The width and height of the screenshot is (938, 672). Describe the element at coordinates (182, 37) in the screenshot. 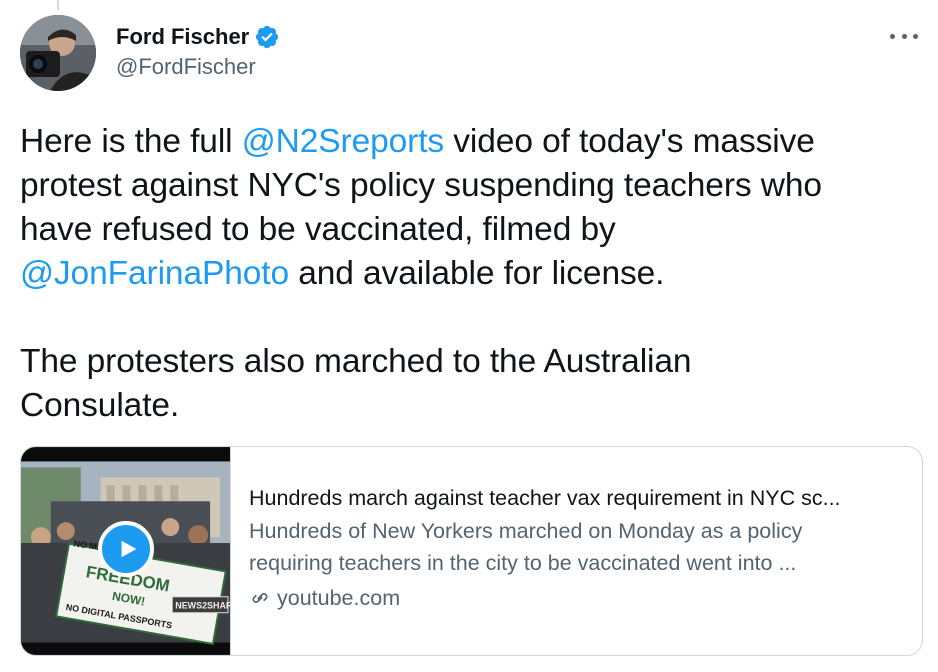

I see `author-name: Ford Fischer` at that location.